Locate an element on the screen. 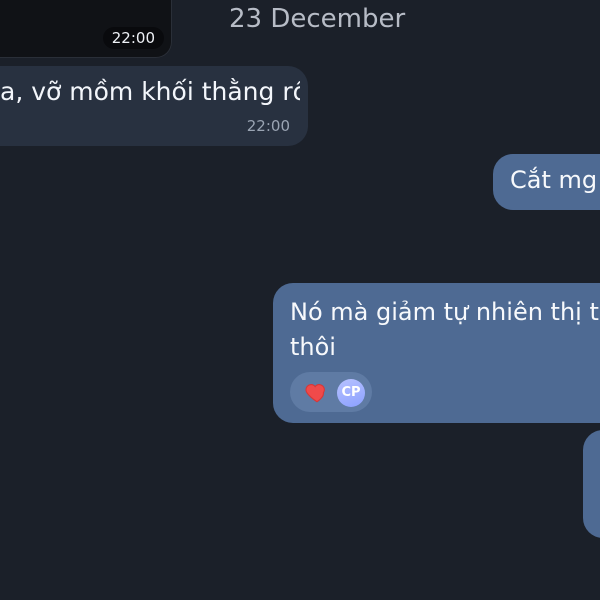 Image resolution: width=600 pixels, height=600 pixels. avatar: CP is located at coordinates (351, 393).